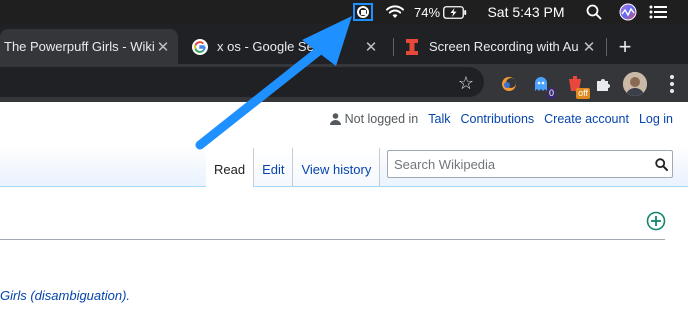  I want to click on recording-app-icon, so click(412, 46).